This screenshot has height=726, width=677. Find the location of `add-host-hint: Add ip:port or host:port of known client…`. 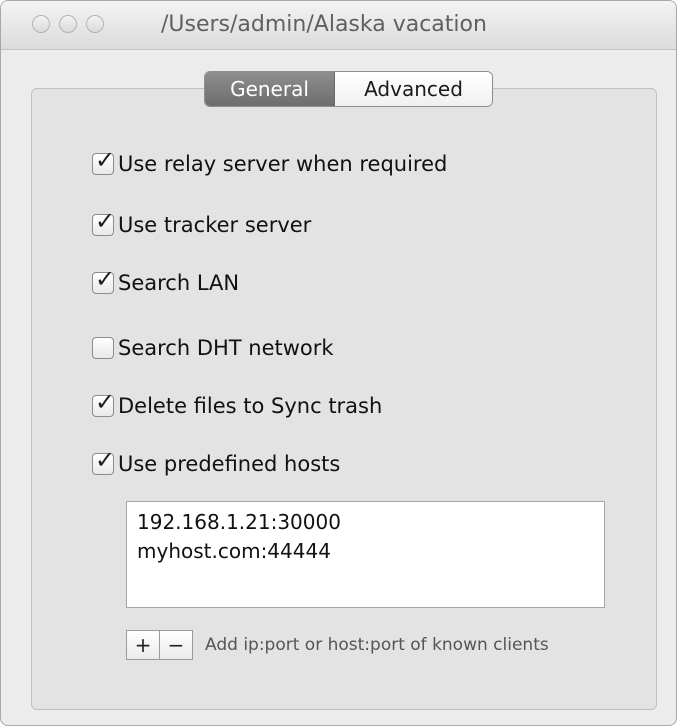

add-host-hint: Add ip:port or host:port of known client… is located at coordinates (377, 645).